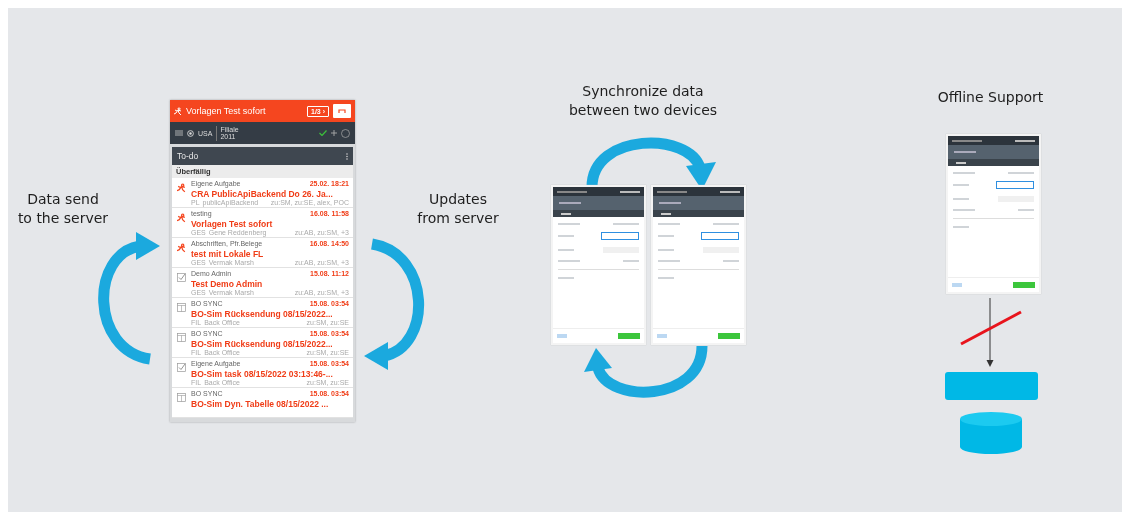 This screenshot has width=1122, height=515. I want to click on diagram-label: Offline Support, so click(990, 97).